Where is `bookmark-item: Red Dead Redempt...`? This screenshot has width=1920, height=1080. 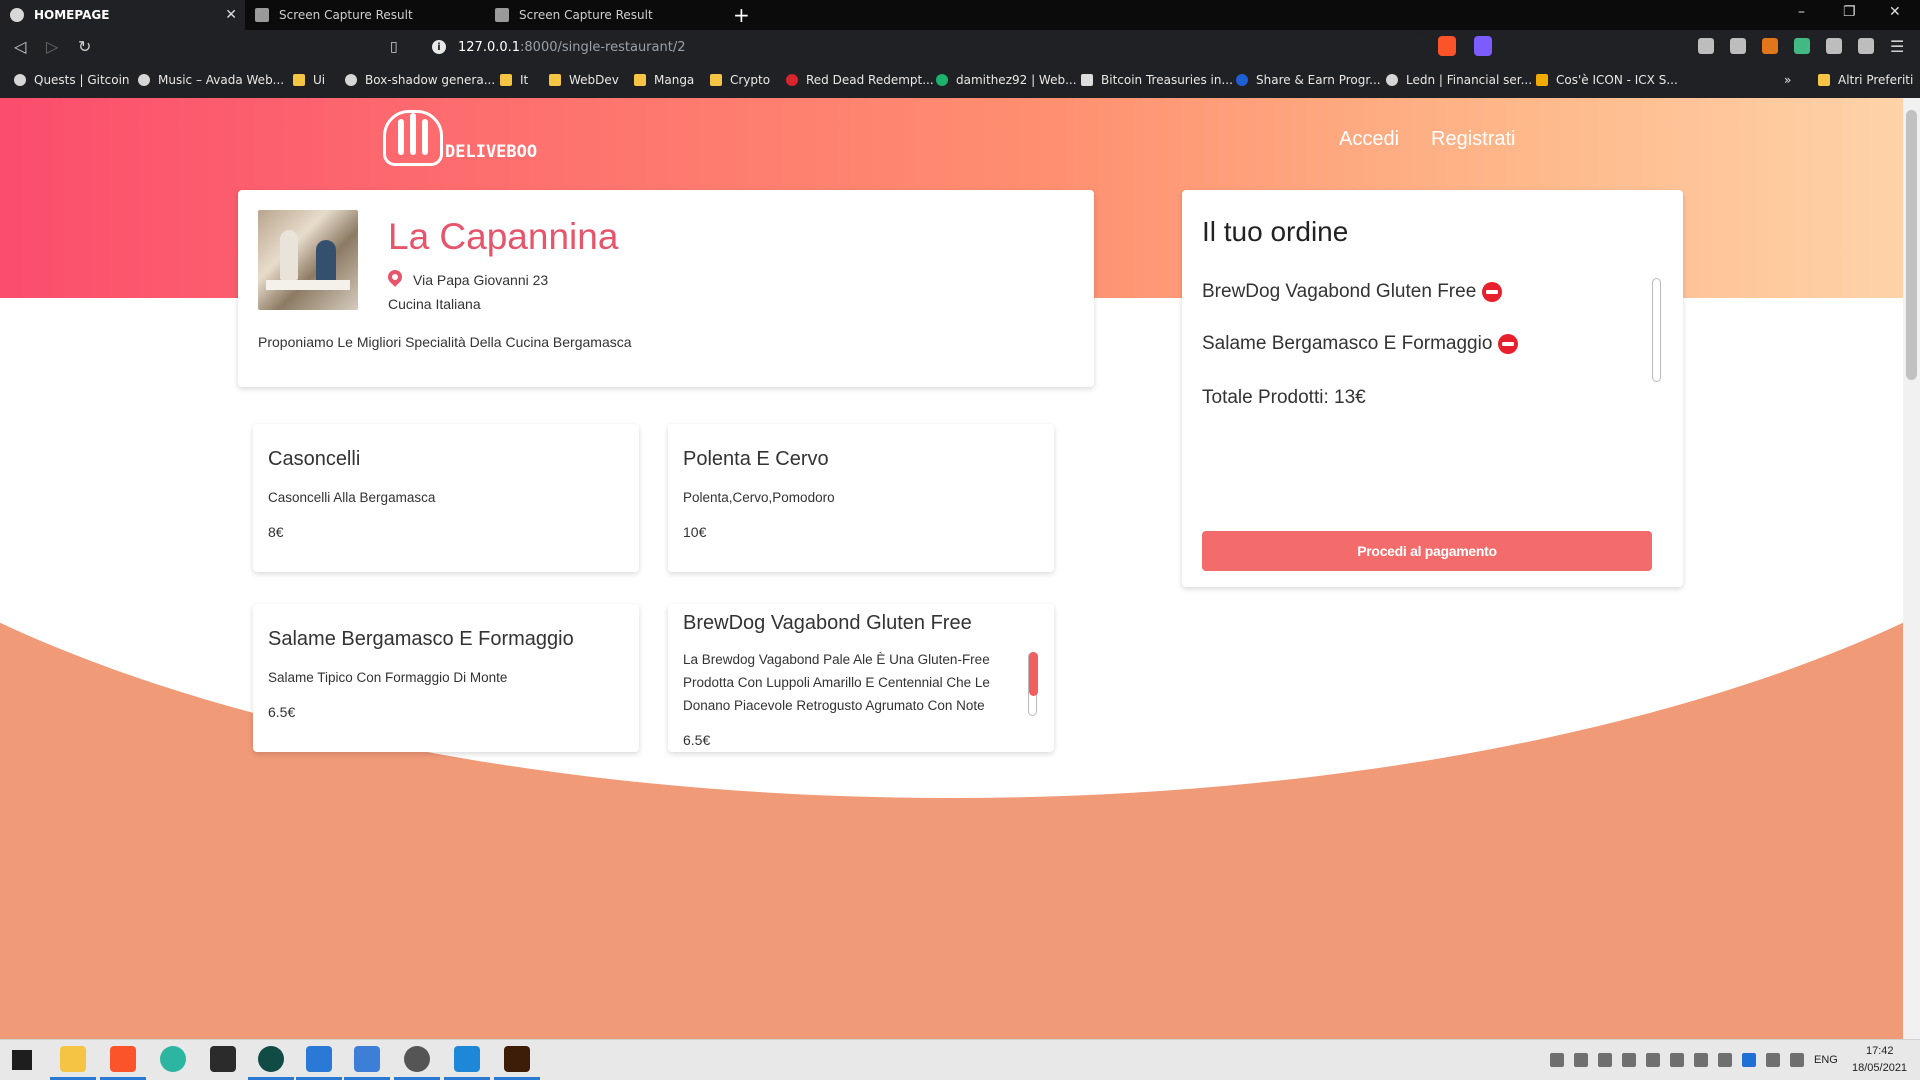
bookmark-item: Red Dead Redempt... is located at coordinates (860, 80).